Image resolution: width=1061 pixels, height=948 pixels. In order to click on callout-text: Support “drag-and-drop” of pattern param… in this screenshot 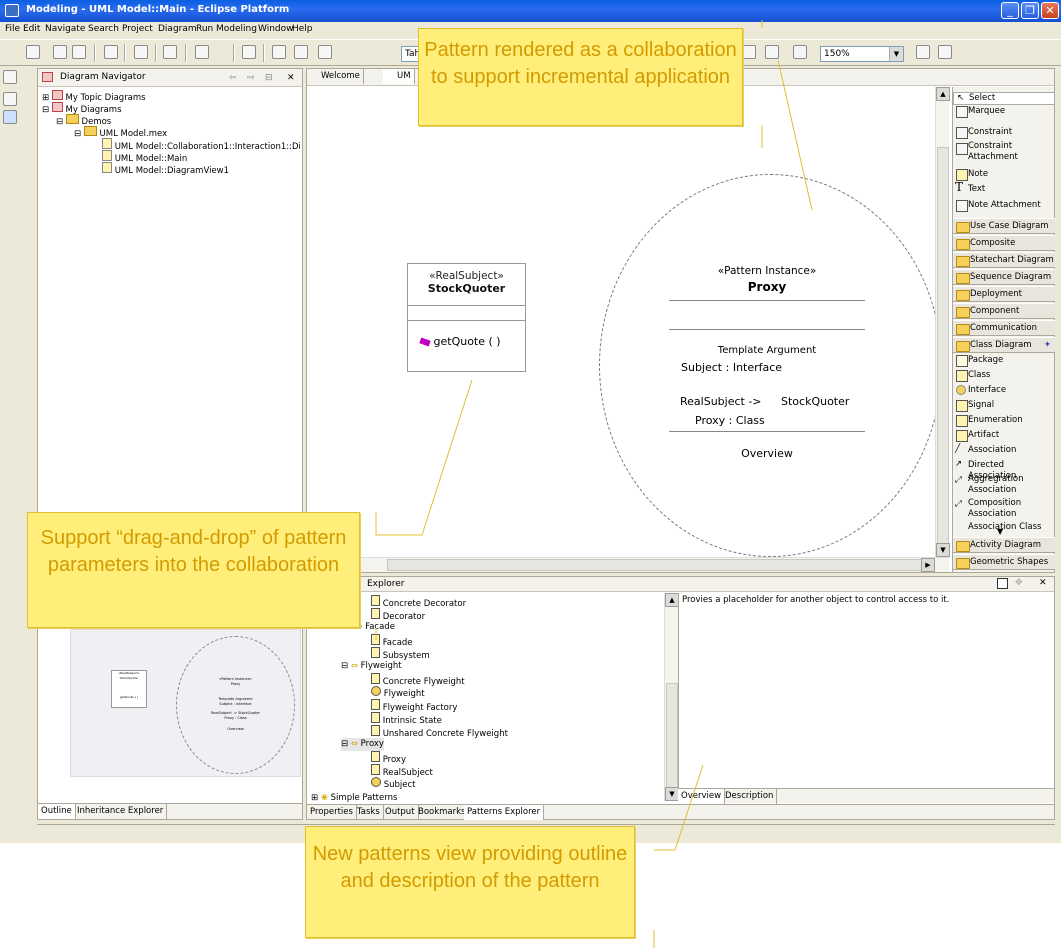, I will do `click(193, 551)`.